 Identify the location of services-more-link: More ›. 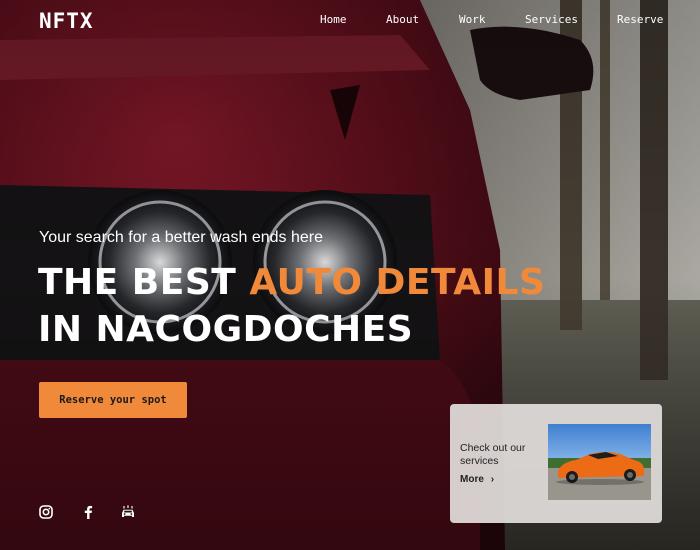
(477, 479).